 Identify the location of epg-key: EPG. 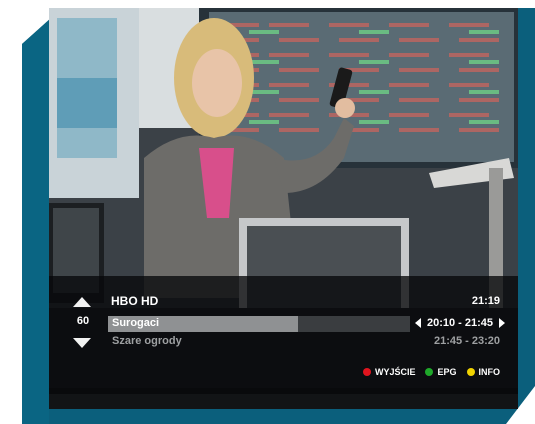
(441, 372).